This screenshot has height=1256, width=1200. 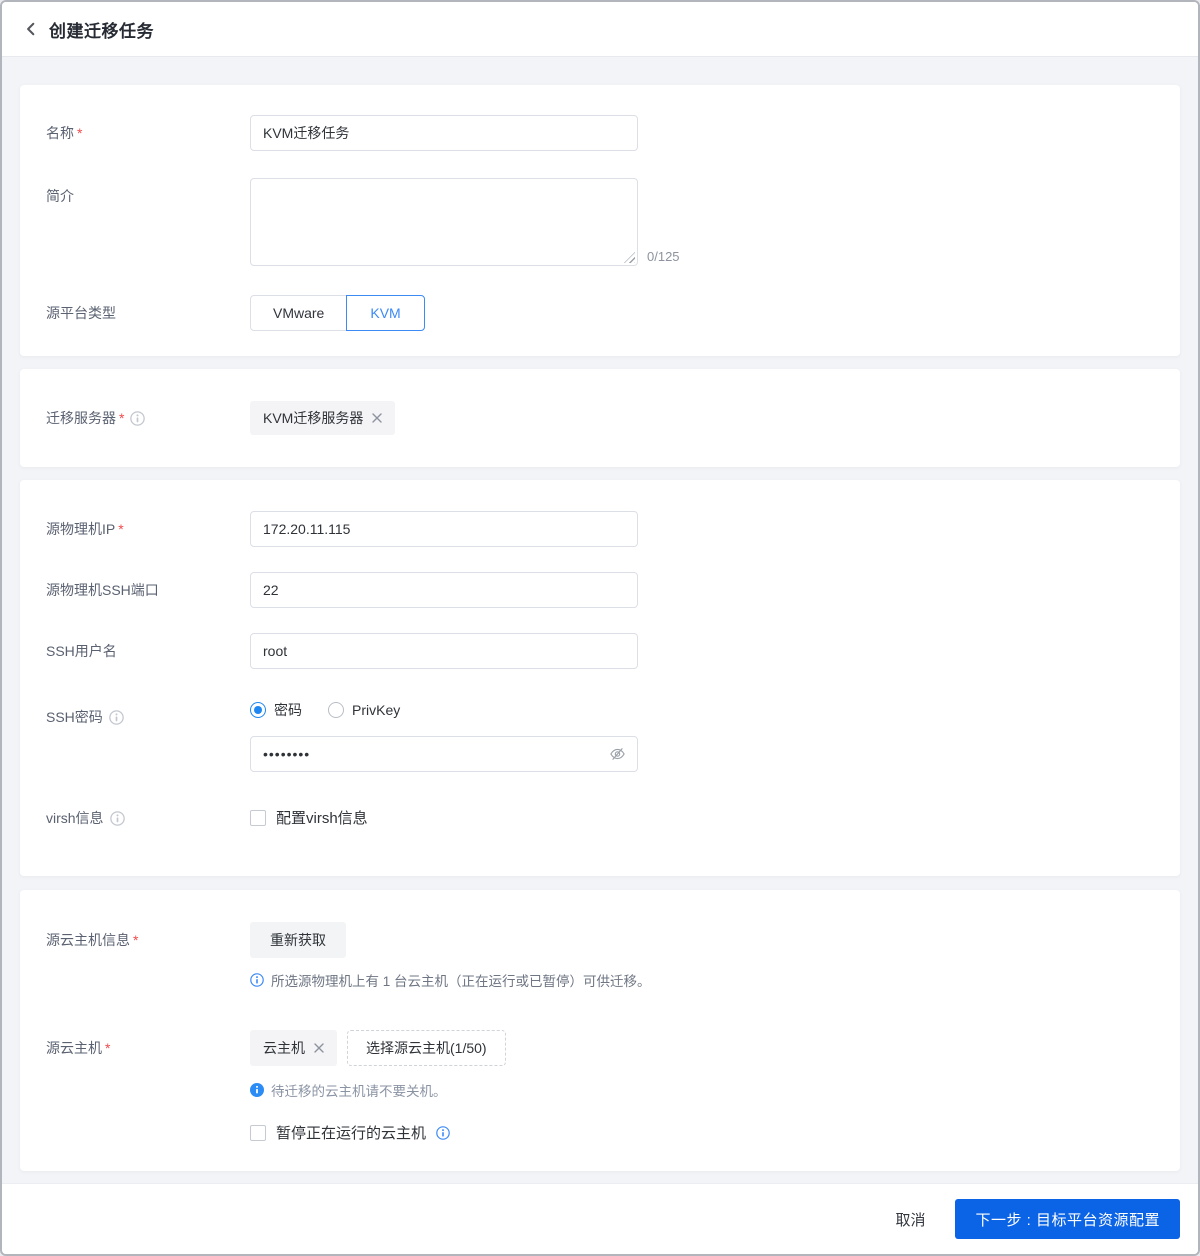 What do you see at coordinates (74, 1048) in the screenshot?
I see `vm-select-label: 源云主机` at bounding box center [74, 1048].